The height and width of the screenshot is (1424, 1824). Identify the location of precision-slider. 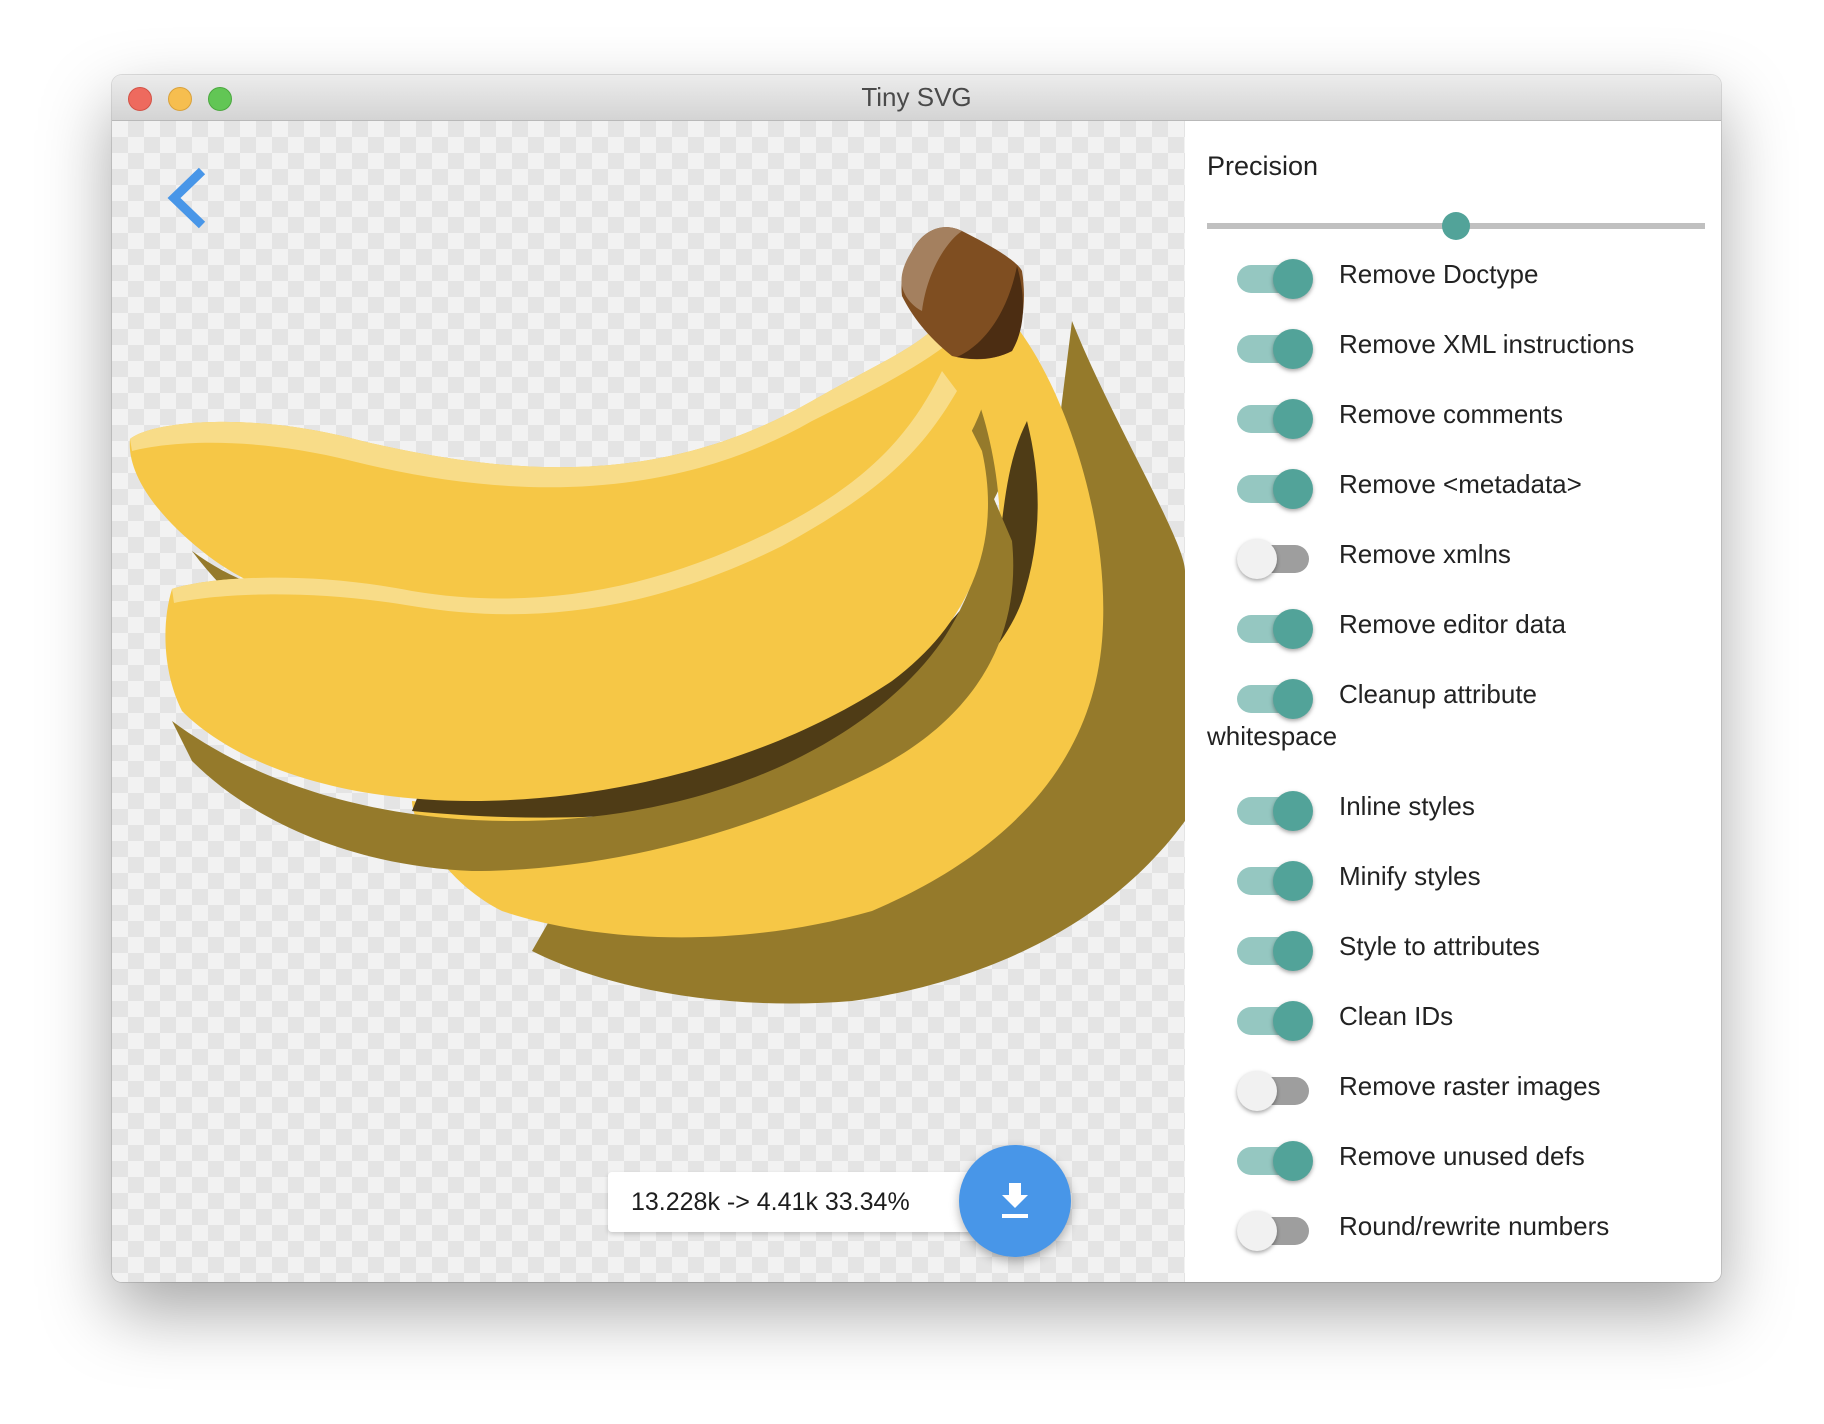
(1456, 226).